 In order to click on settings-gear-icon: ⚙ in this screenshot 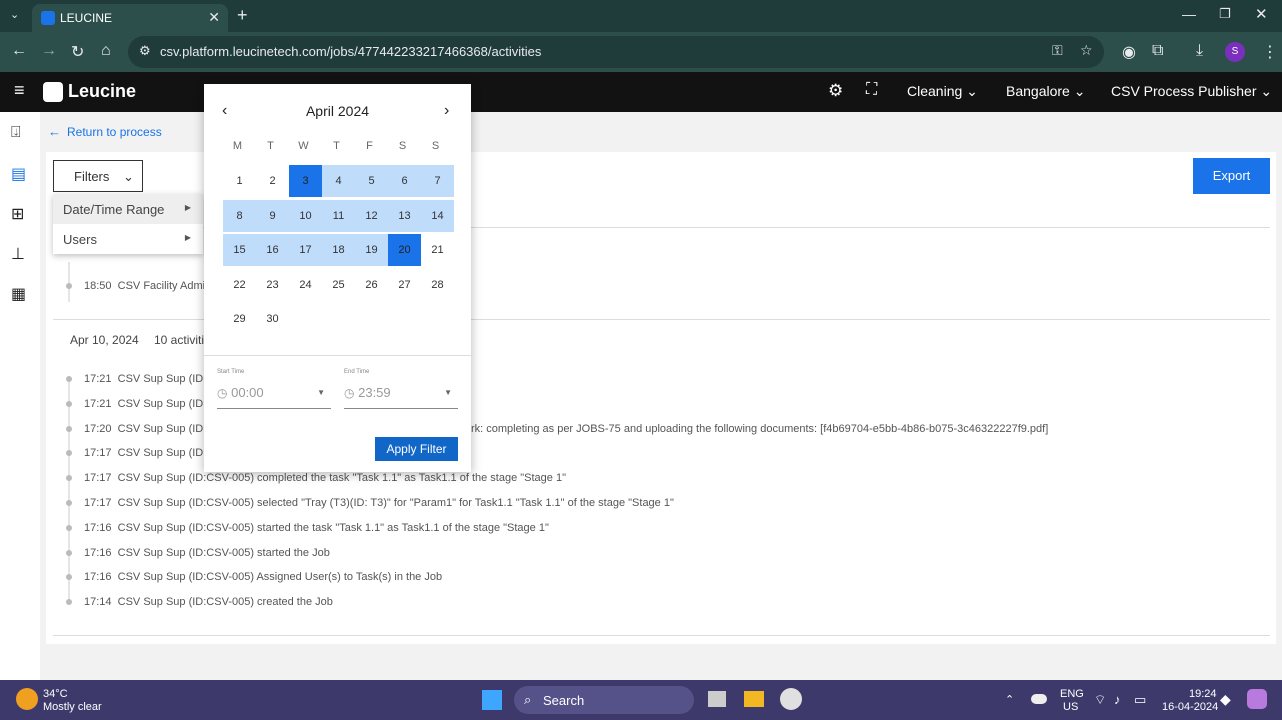, I will do `click(835, 91)`.